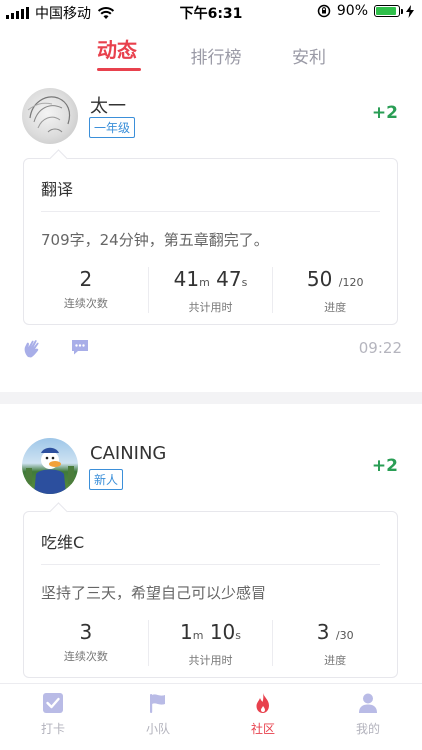 The width and height of the screenshot is (422, 750). I want to click on stat-streak: 3 连续次数, so click(86, 643).